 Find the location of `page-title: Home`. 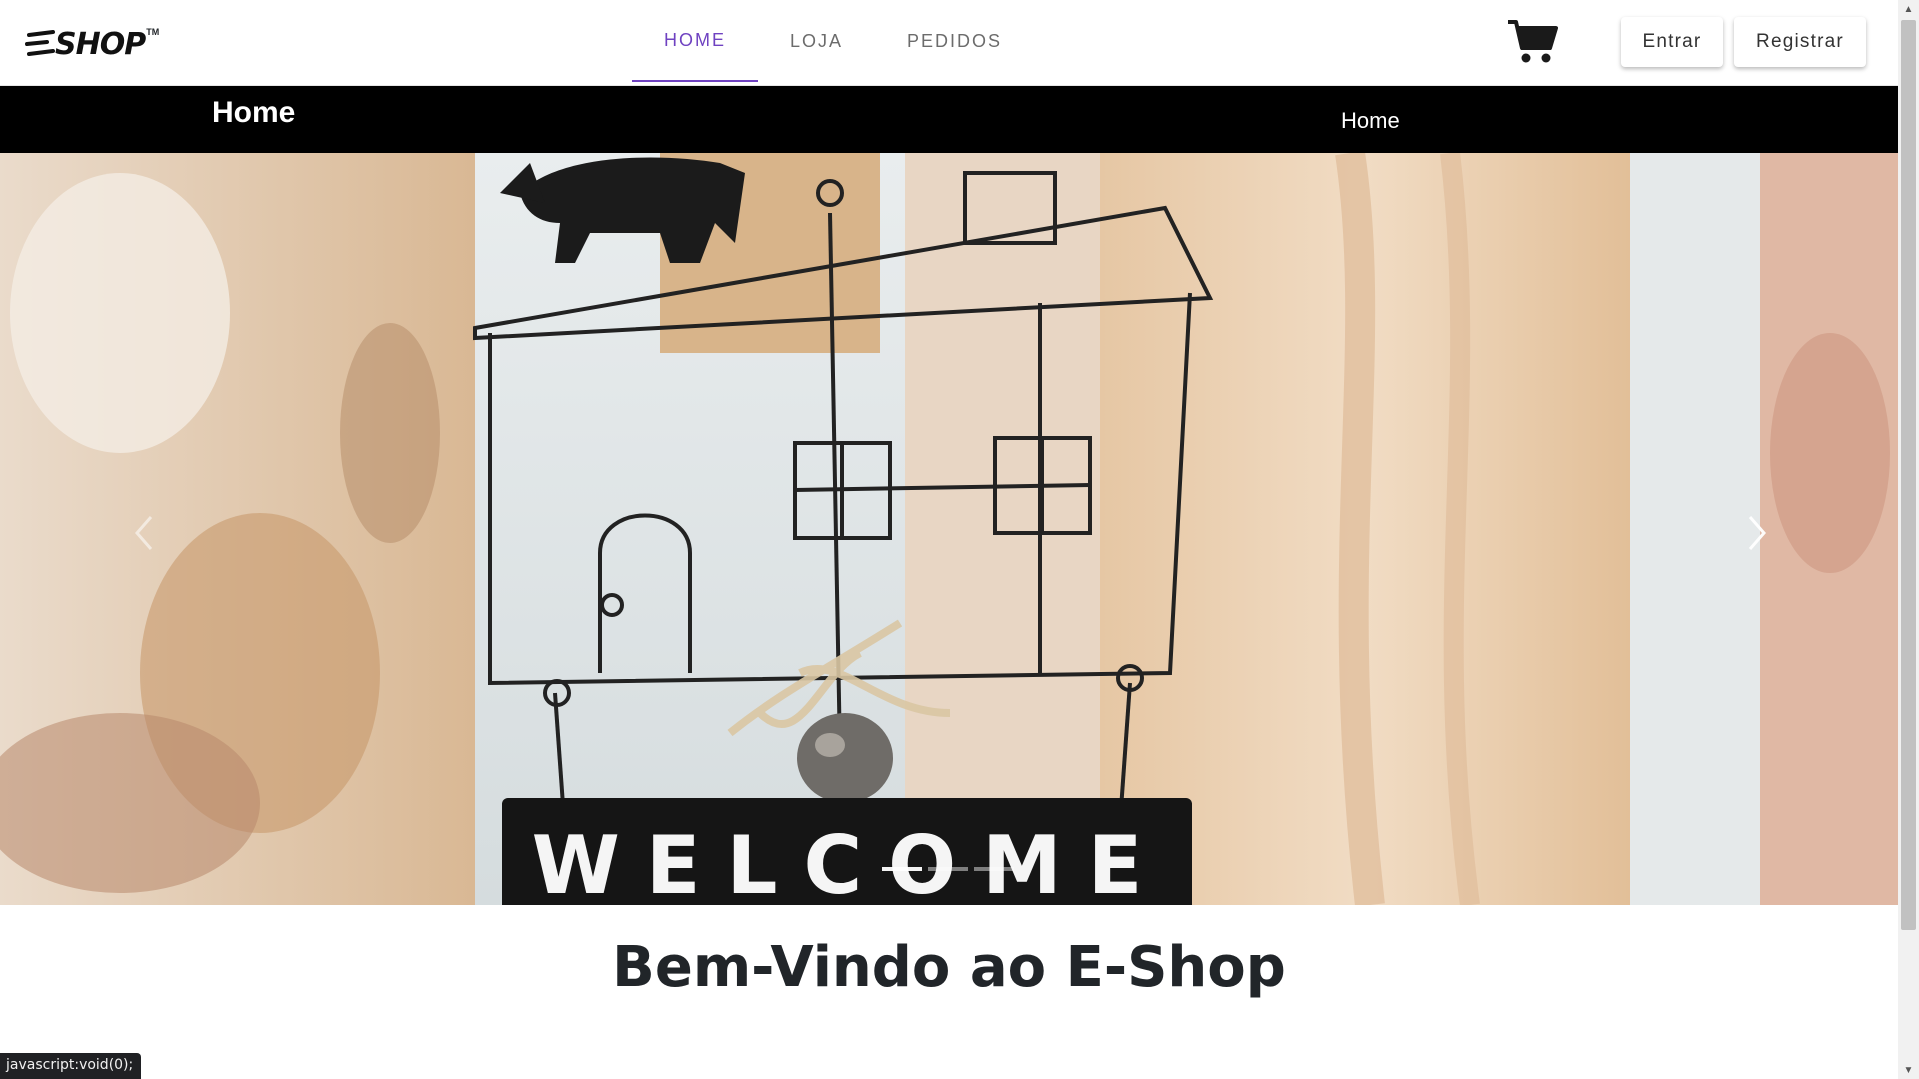

page-title: Home is located at coordinates (254, 112).